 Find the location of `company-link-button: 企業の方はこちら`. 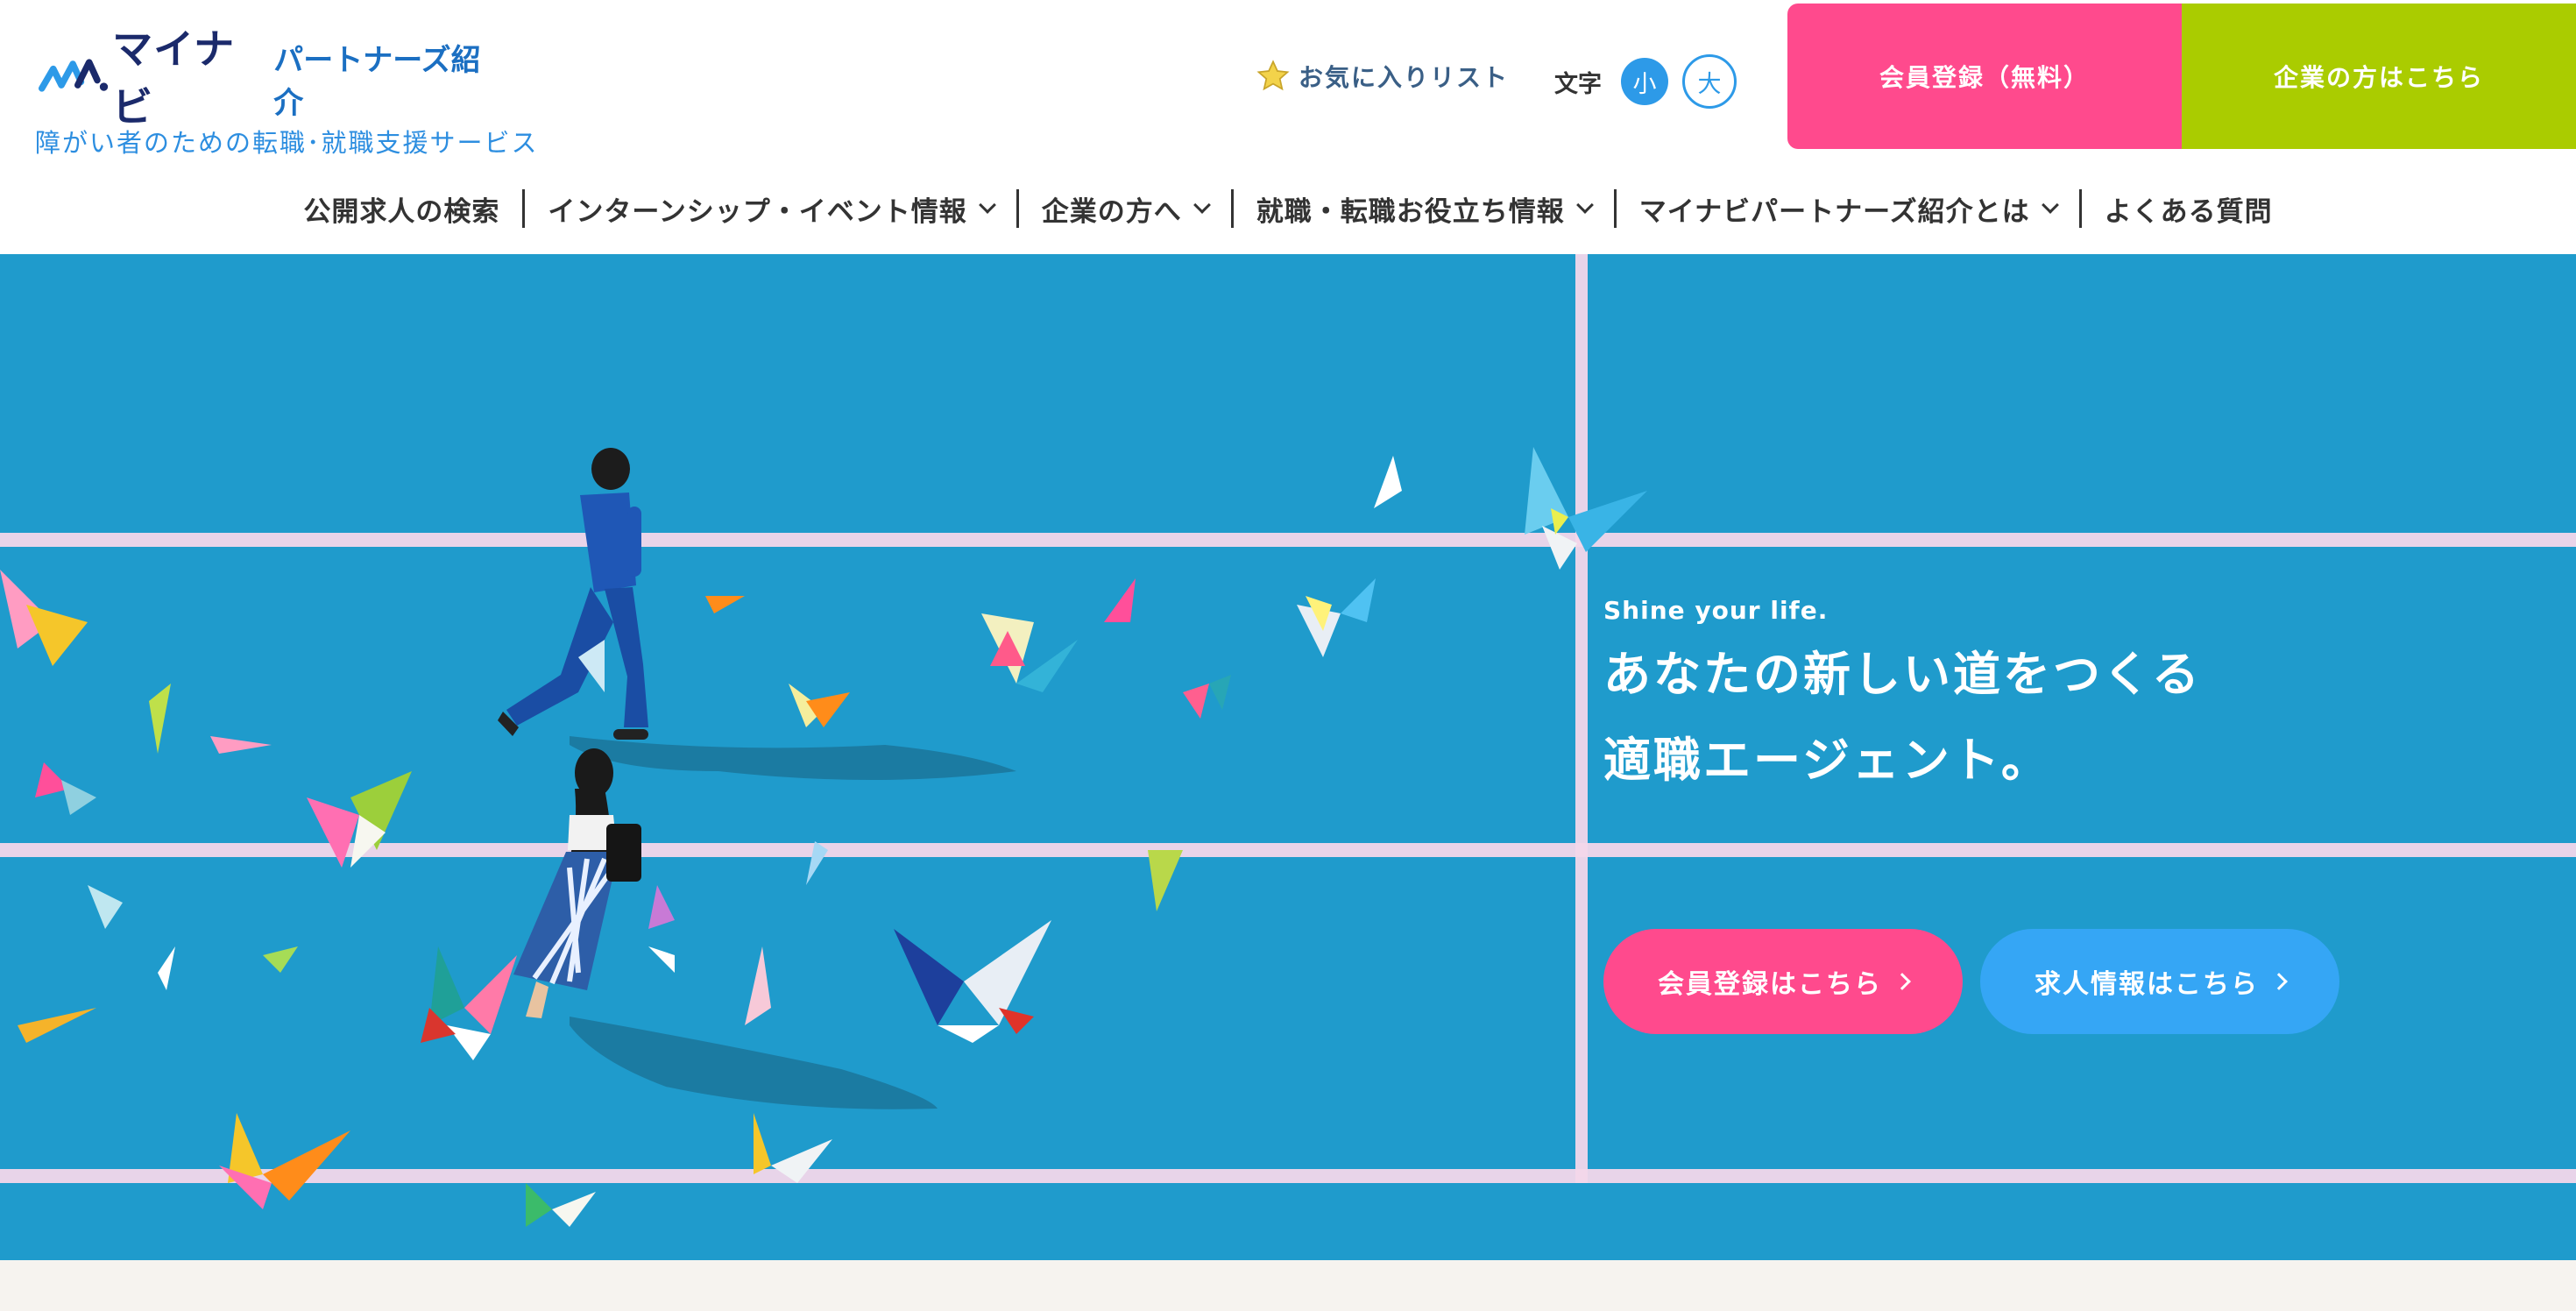

company-link-button: 企業の方はこちら is located at coordinates (2379, 76).